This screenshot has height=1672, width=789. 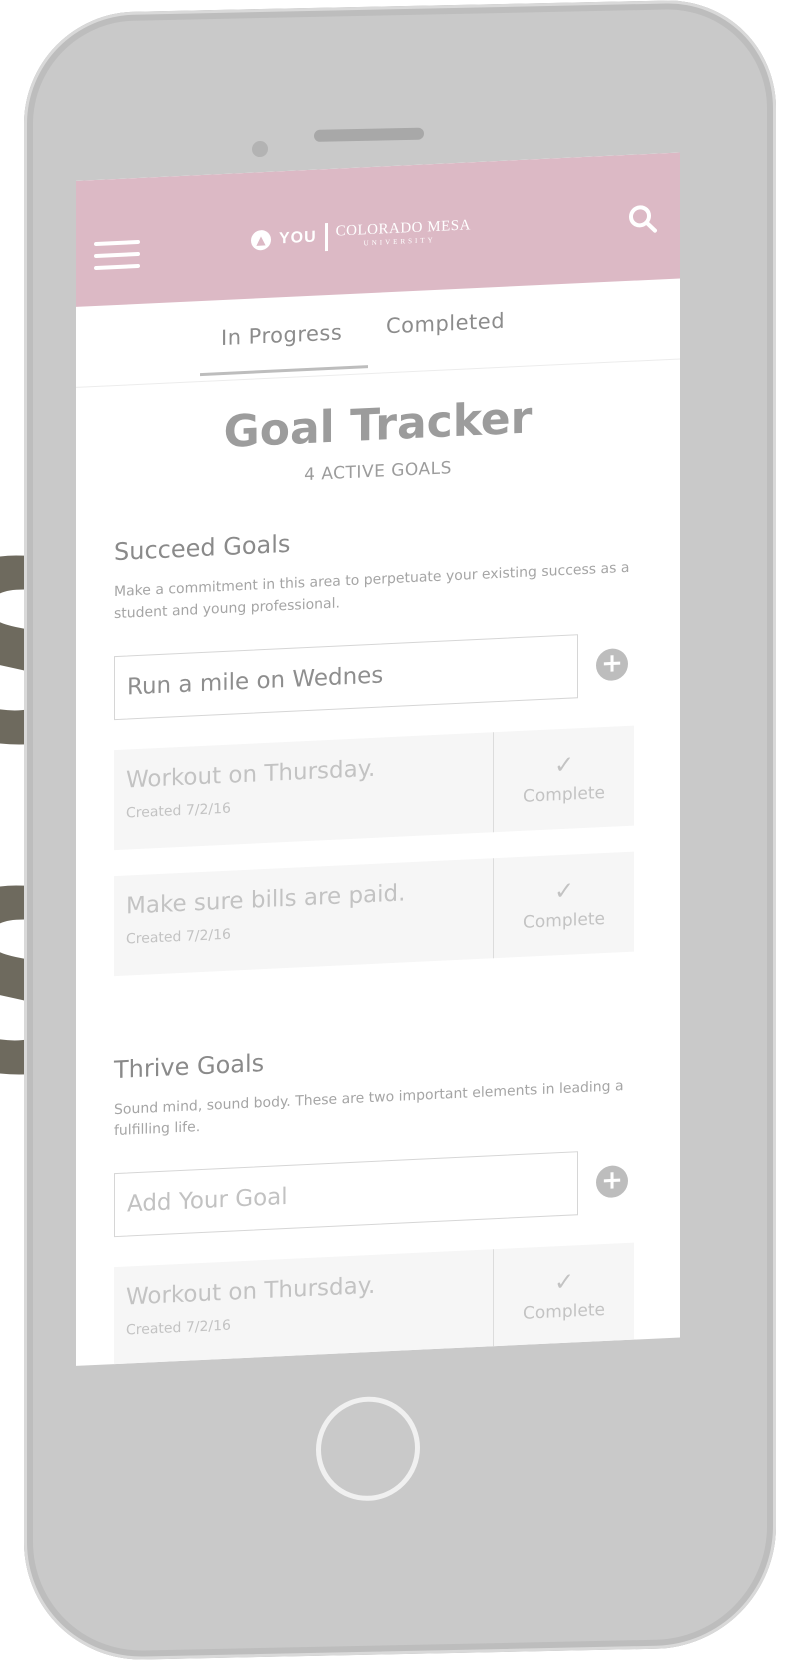 What do you see at coordinates (368, 1448) in the screenshot?
I see `home-button` at bounding box center [368, 1448].